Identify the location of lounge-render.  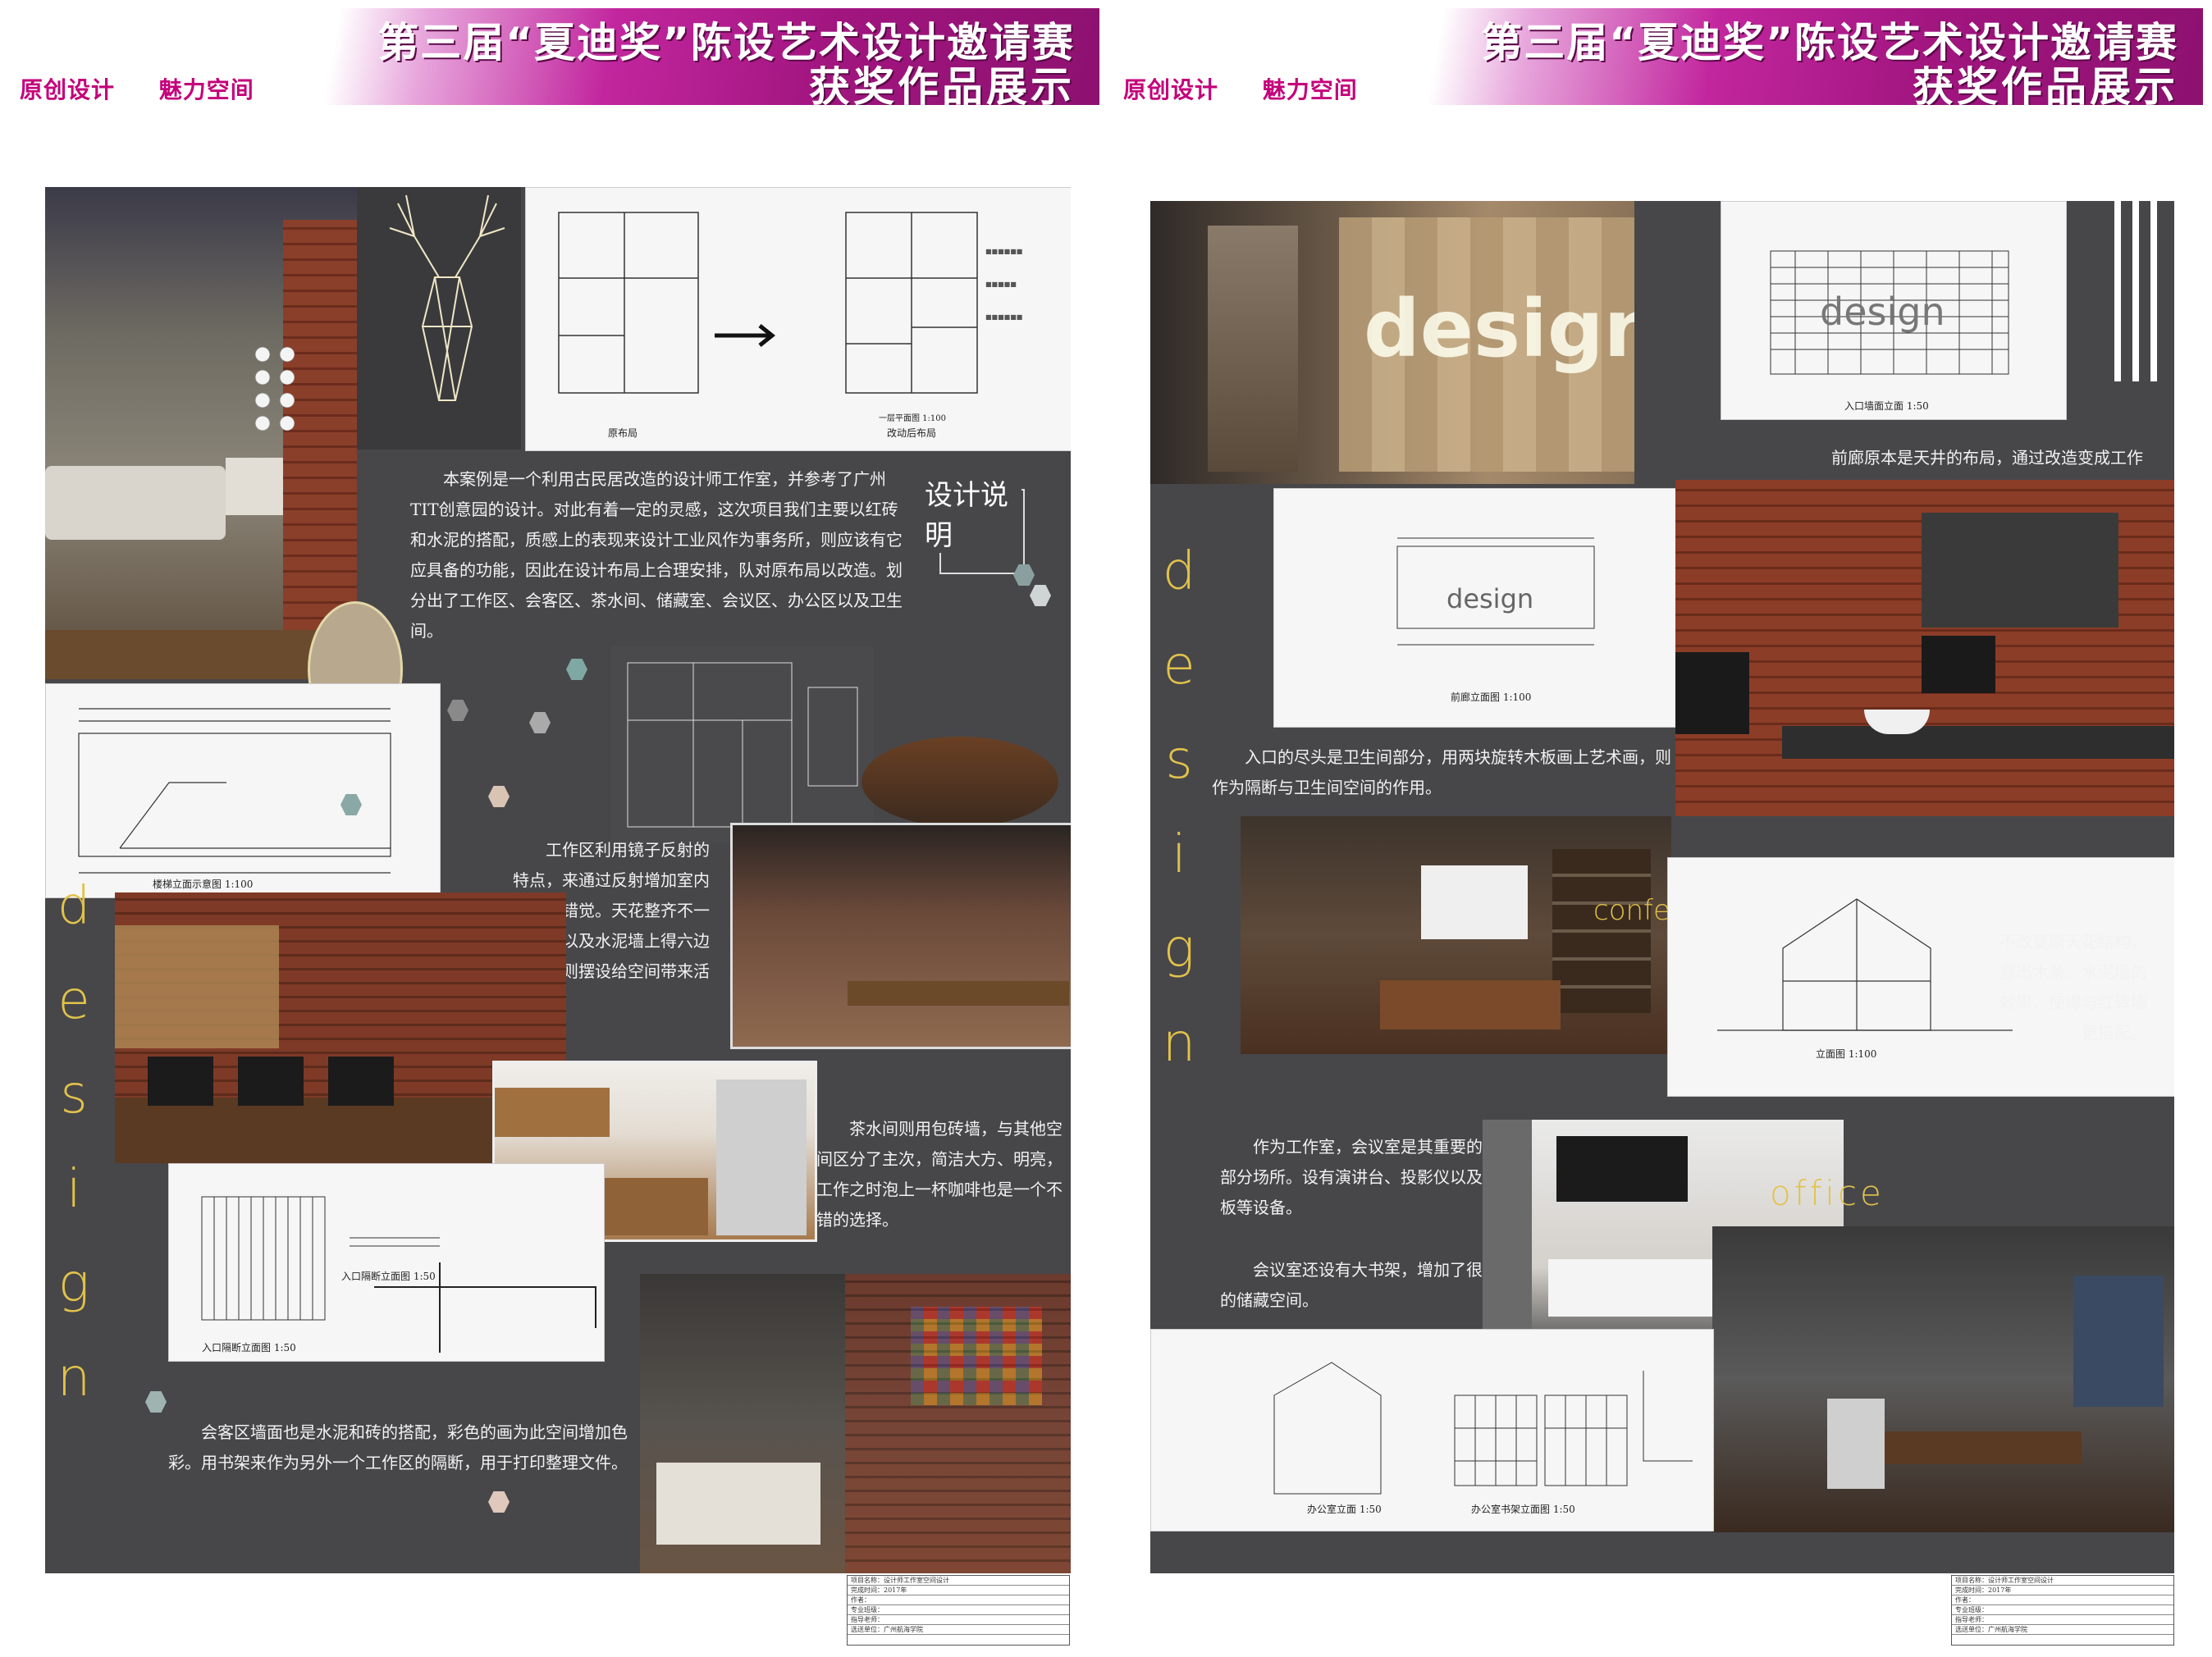
(201, 433).